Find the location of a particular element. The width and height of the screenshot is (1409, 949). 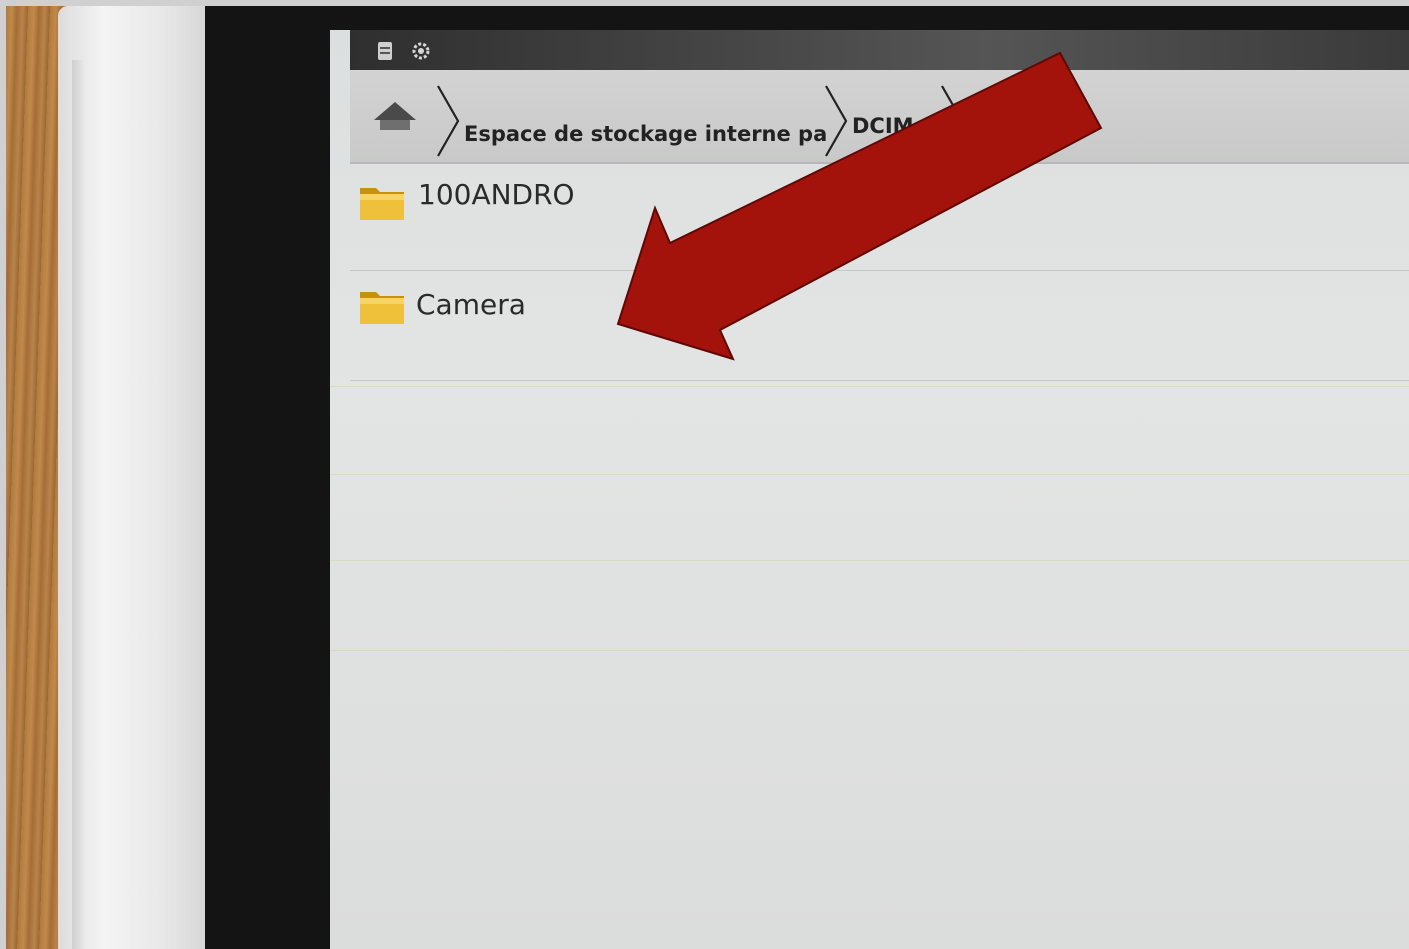

list-item-folder: Camera is located at coordinates (879, 326).